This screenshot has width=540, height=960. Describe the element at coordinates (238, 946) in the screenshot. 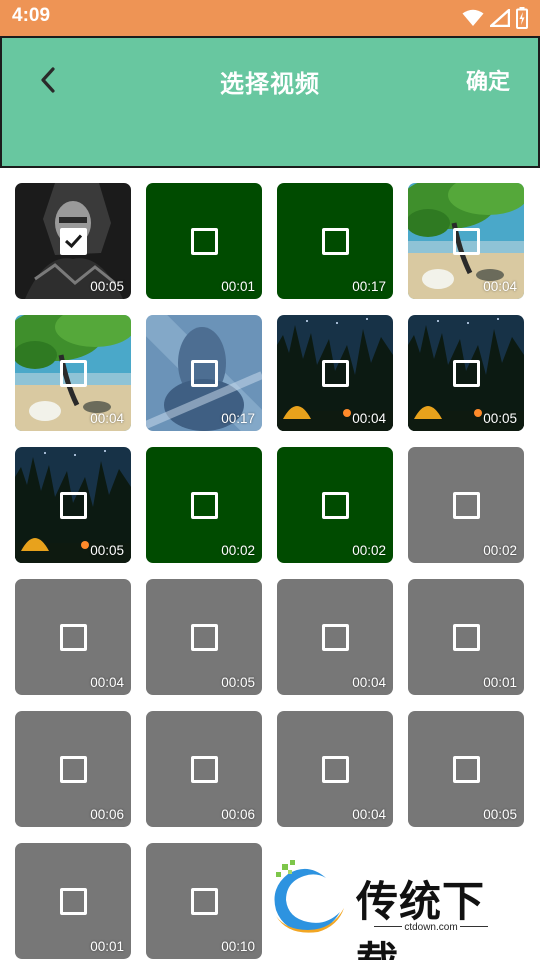

I see `video-duration: 00:10` at that location.